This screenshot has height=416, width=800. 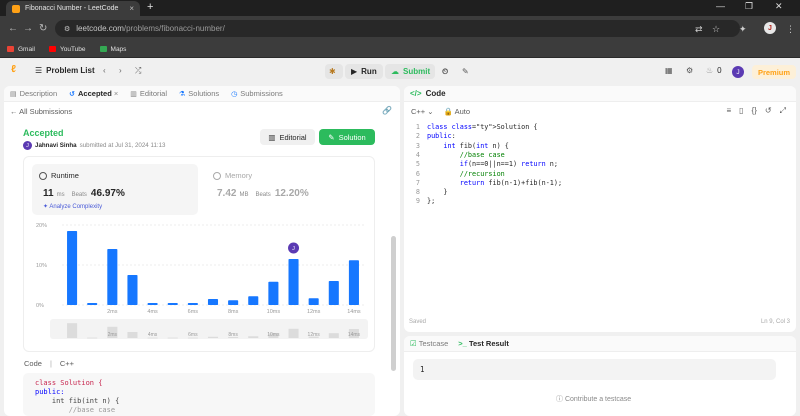 I want to click on streak-counter: ♨ 0, so click(x=714, y=70).